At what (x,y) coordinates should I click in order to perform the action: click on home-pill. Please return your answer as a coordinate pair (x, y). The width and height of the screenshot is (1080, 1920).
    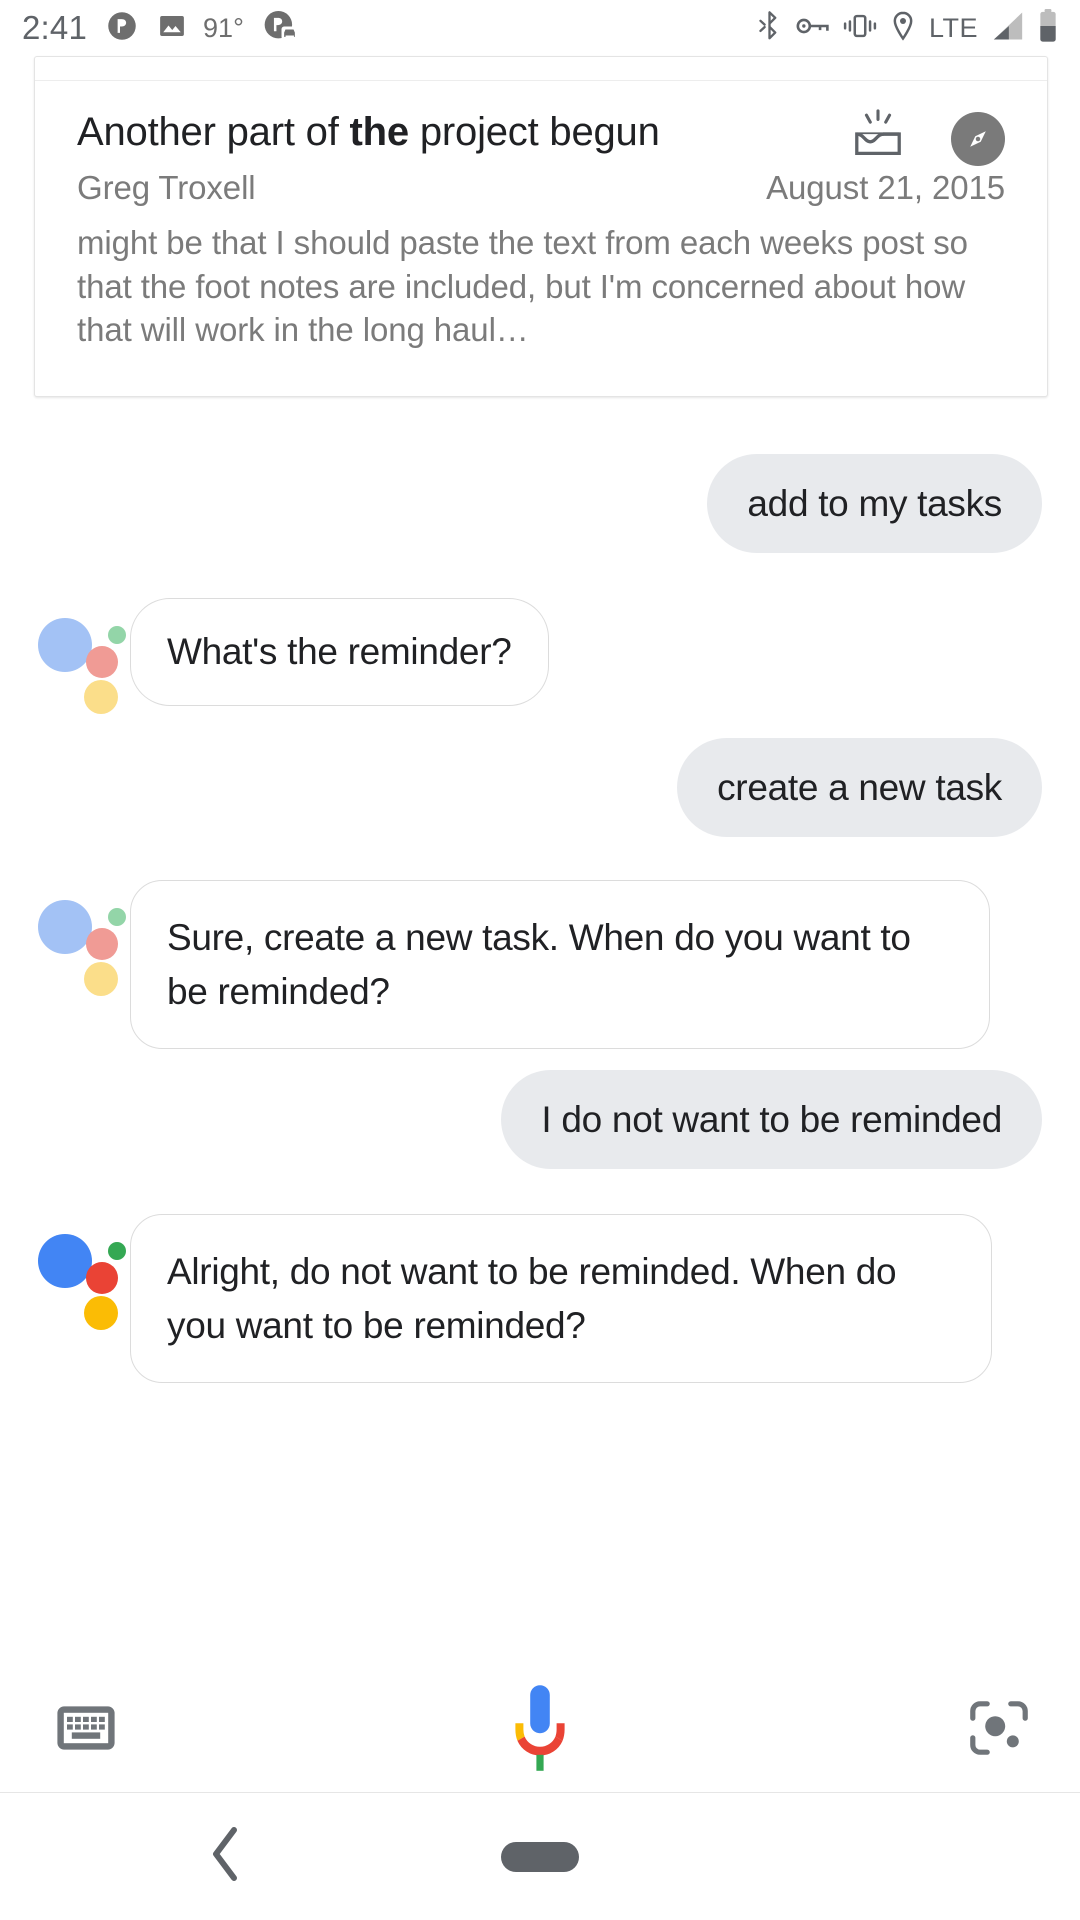
    Looking at the image, I should click on (540, 1856).